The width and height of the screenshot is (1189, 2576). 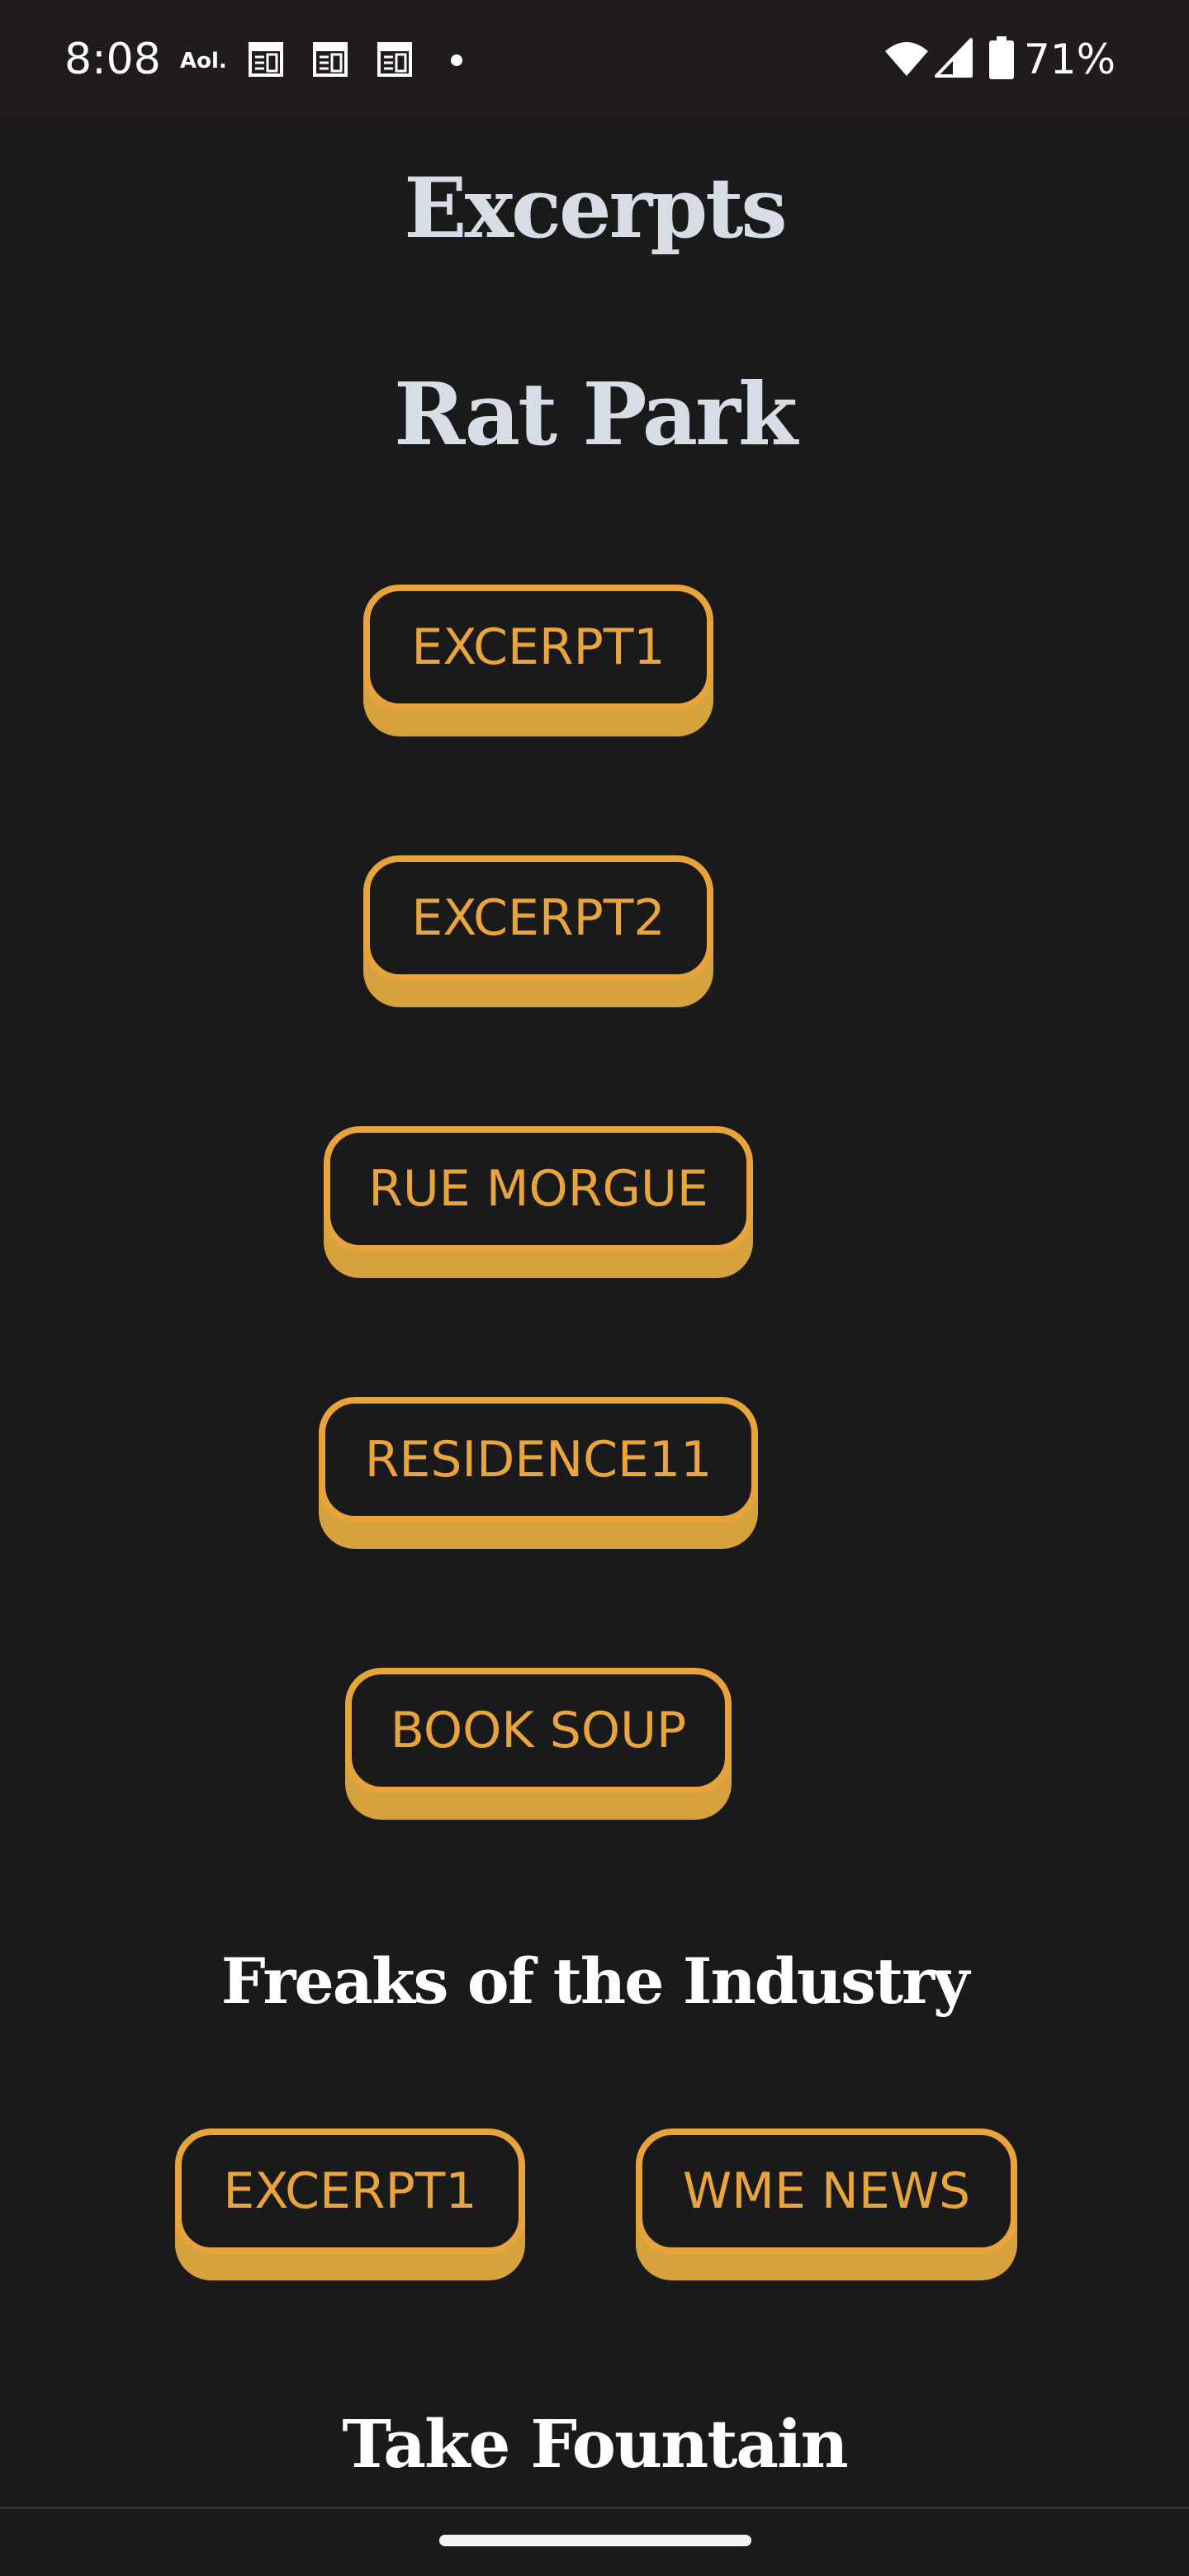 I want to click on aol-notification-icon: Aol., so click(x=203, y=61).